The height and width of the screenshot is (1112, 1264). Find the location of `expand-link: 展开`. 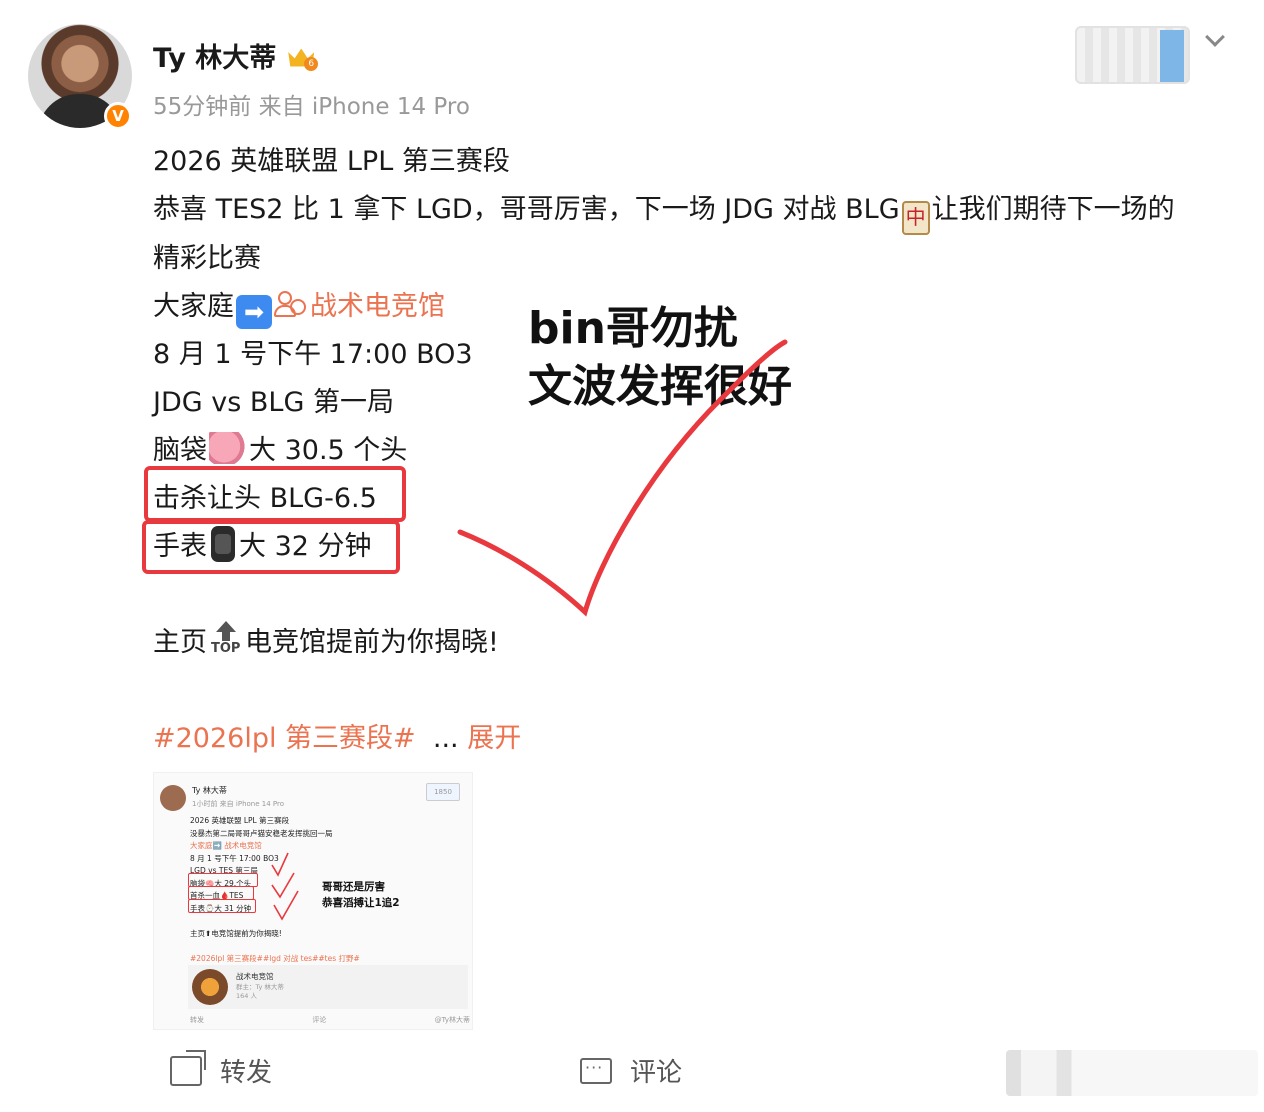

expand-link: 展开 is located at coordinates (494, 738).